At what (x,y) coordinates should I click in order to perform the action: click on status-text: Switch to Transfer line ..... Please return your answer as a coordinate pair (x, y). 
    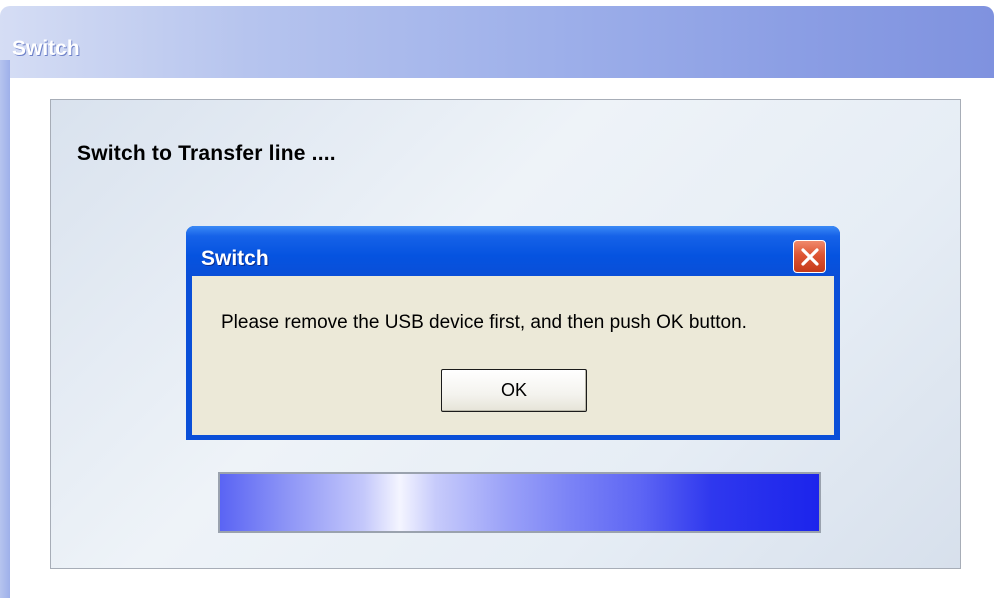
    Looking at the image, I should click on (206, 153).